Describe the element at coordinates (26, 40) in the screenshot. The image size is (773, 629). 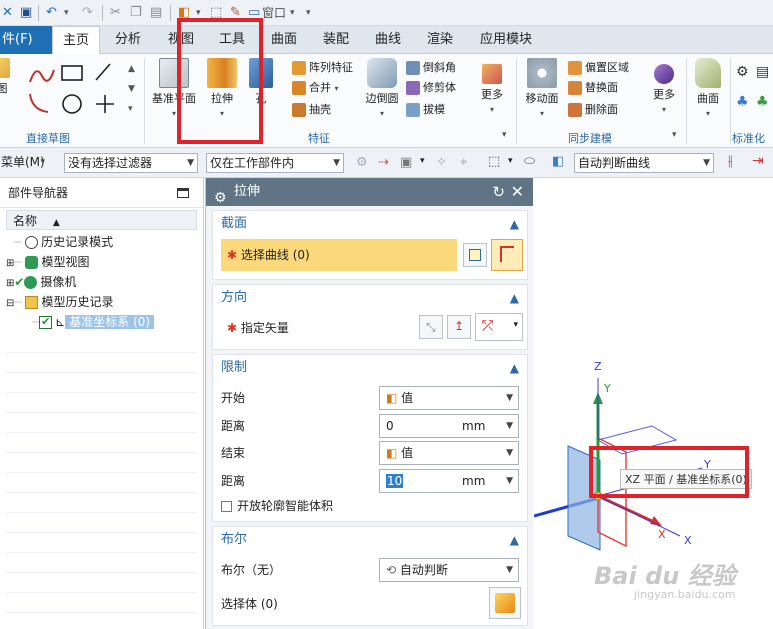
I see `tab-file: 件(F)` at that location.